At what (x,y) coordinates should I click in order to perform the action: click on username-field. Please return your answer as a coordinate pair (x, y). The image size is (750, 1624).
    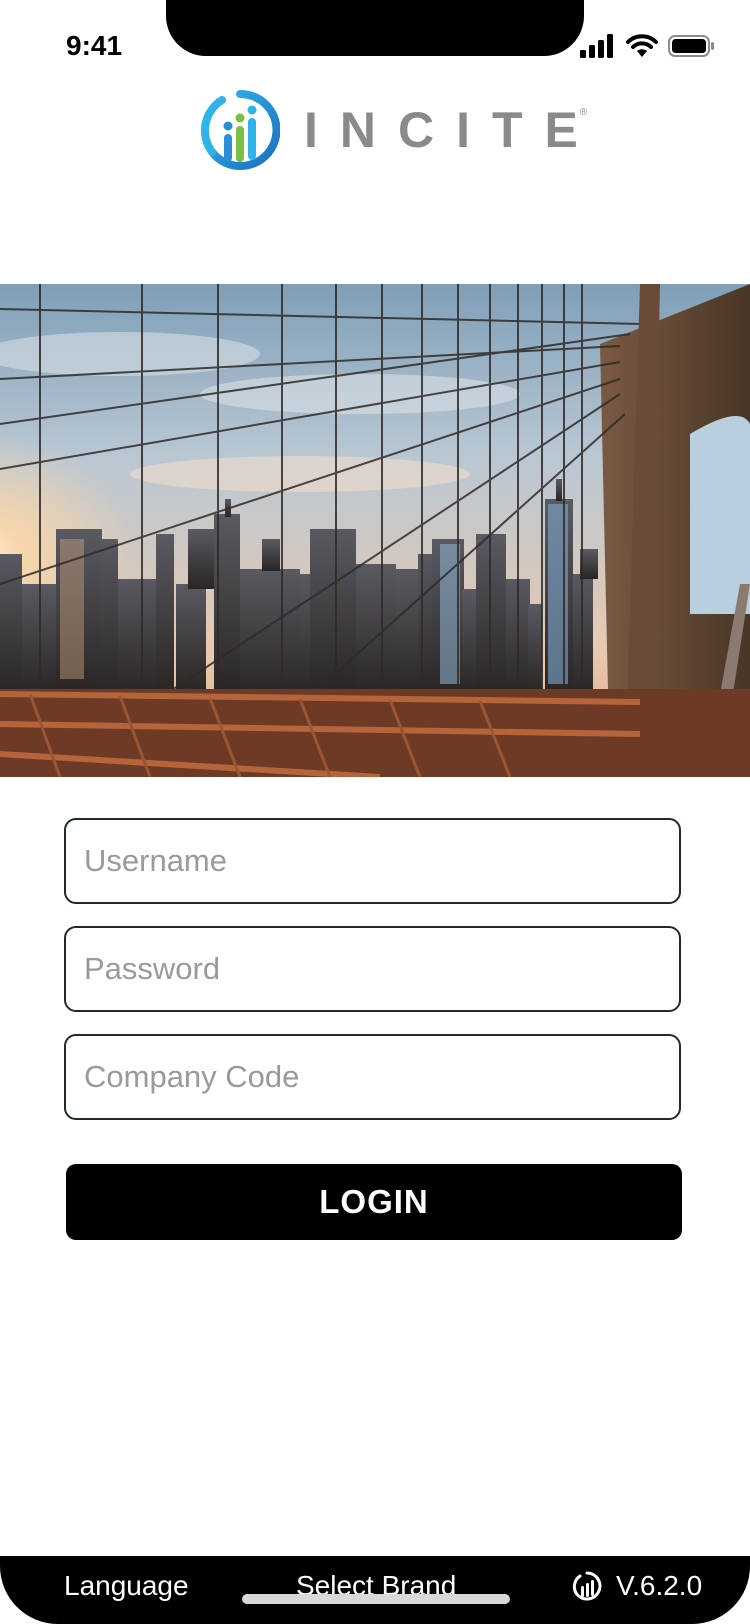
    Looking at the image, I should click on (372, 861).